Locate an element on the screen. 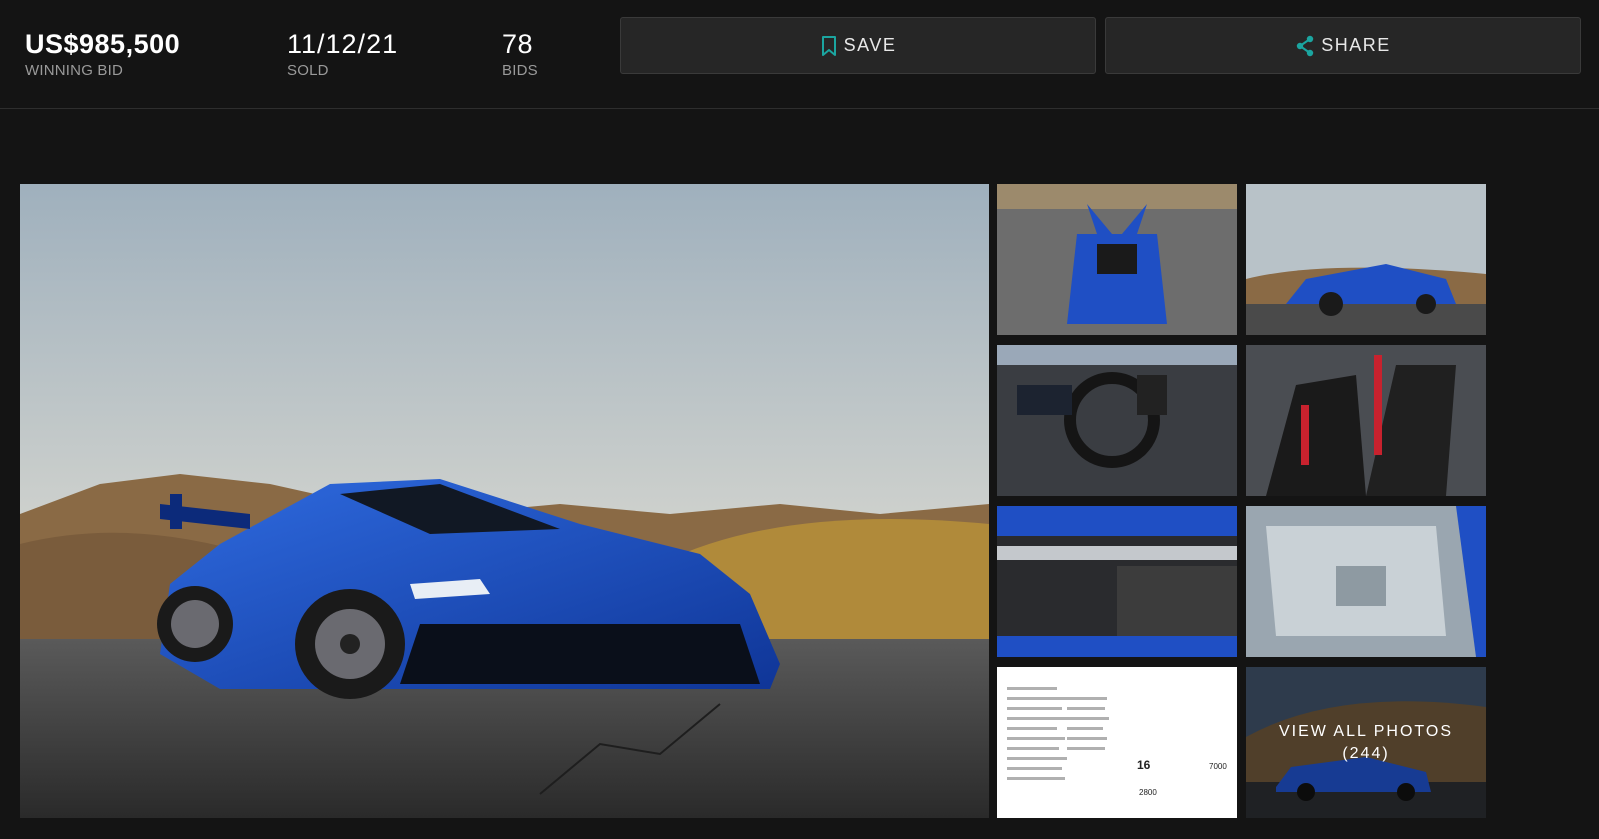 The width and height of the screenshot is (1599, 839). share-button: SHARE is located at coordinates (1343, 45).